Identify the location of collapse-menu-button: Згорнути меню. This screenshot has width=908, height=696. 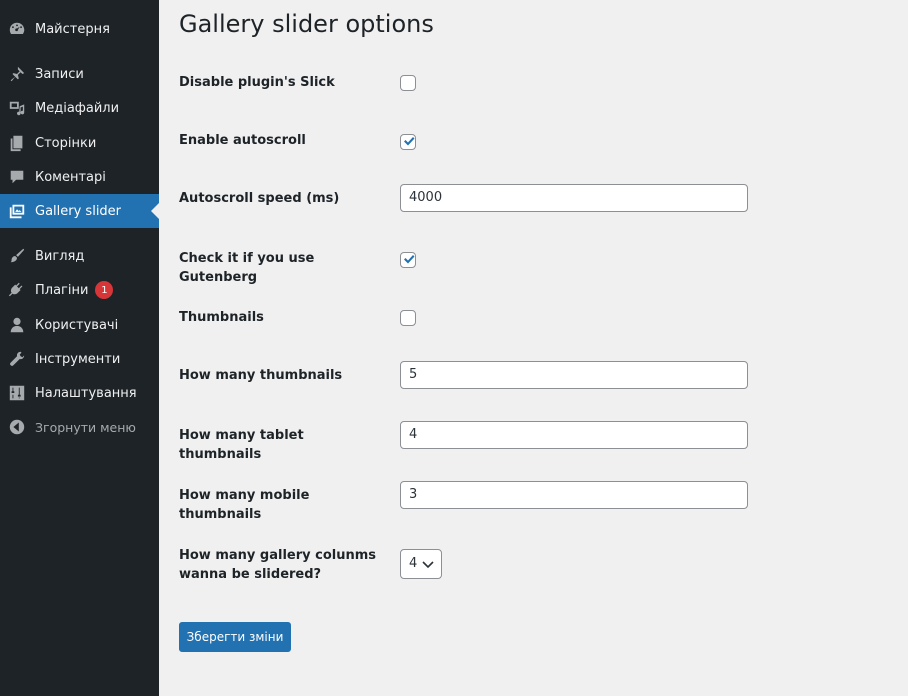
(79, 427).